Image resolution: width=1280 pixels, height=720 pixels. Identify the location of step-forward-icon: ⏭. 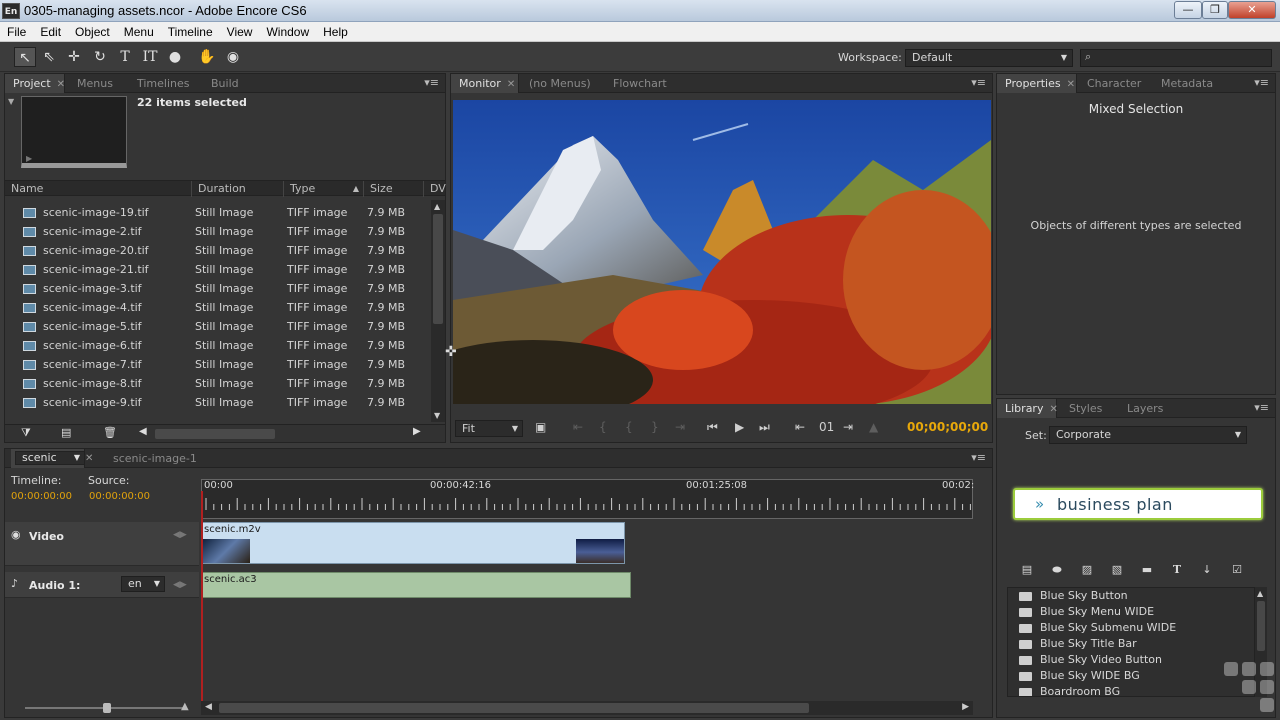
(764, 427).